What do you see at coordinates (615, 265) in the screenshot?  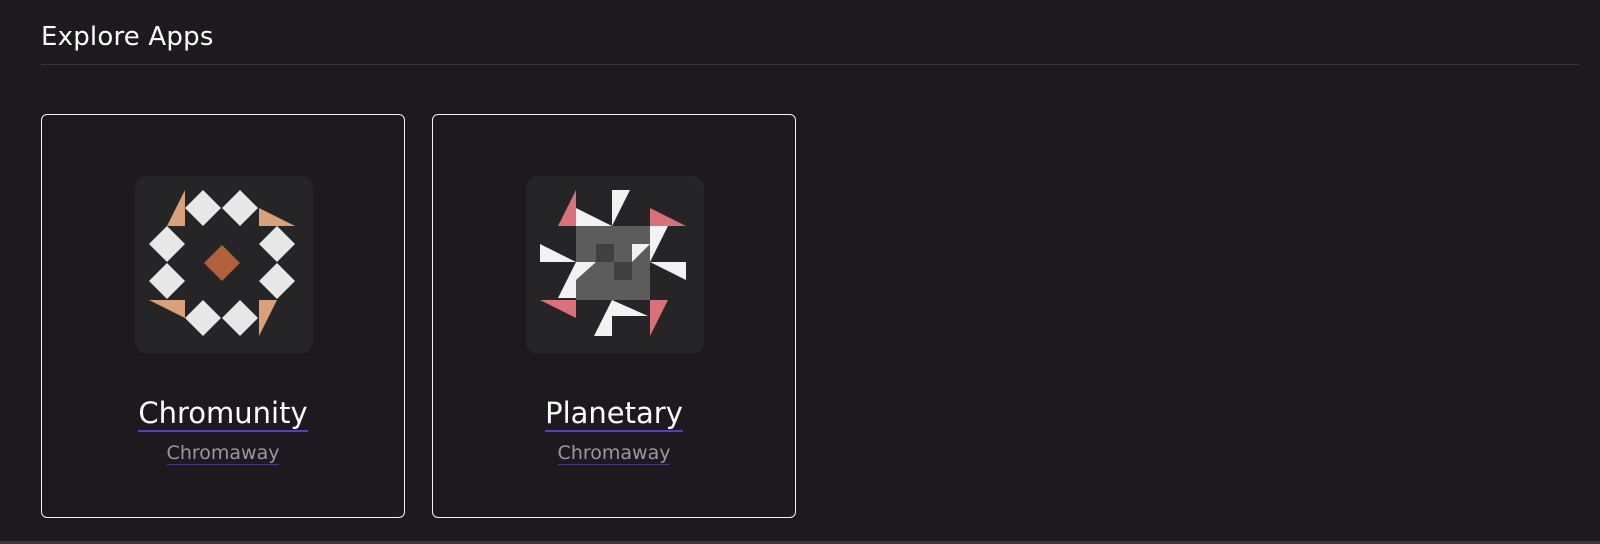 I see `planetary-logo-icon` at bounding box center [615, 265].